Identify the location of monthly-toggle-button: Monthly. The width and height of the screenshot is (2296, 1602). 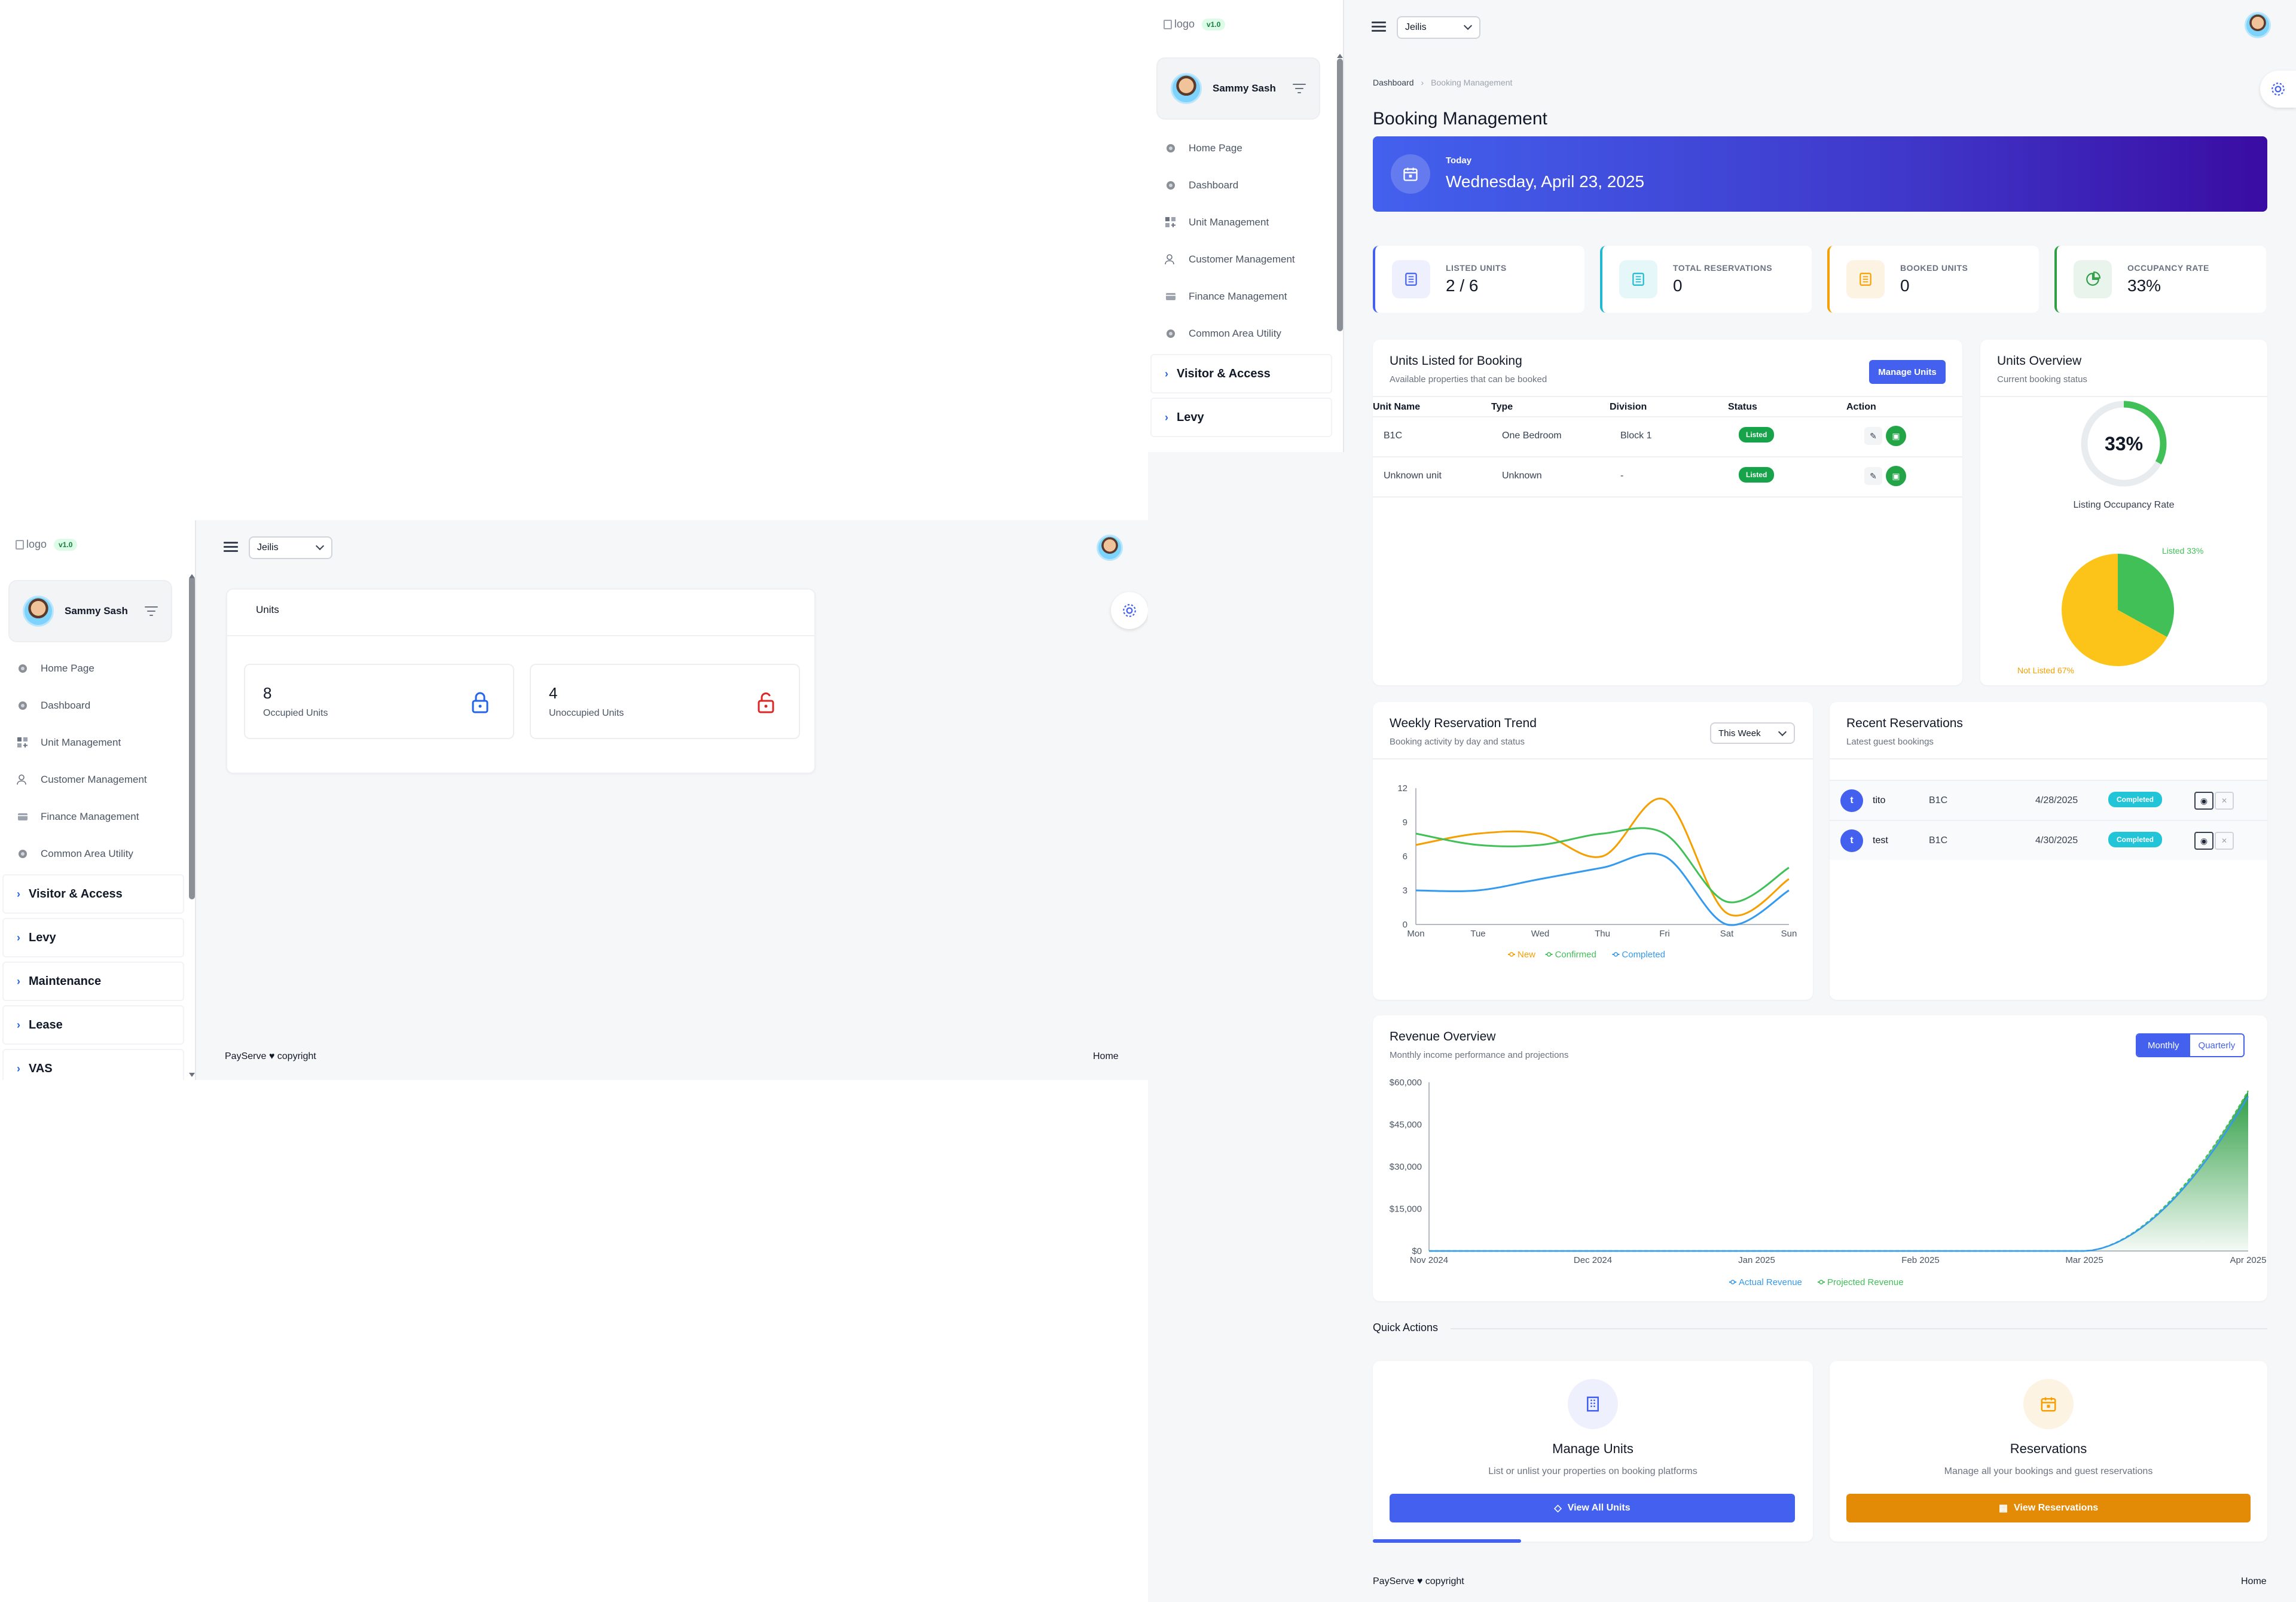
(2163, 1045).